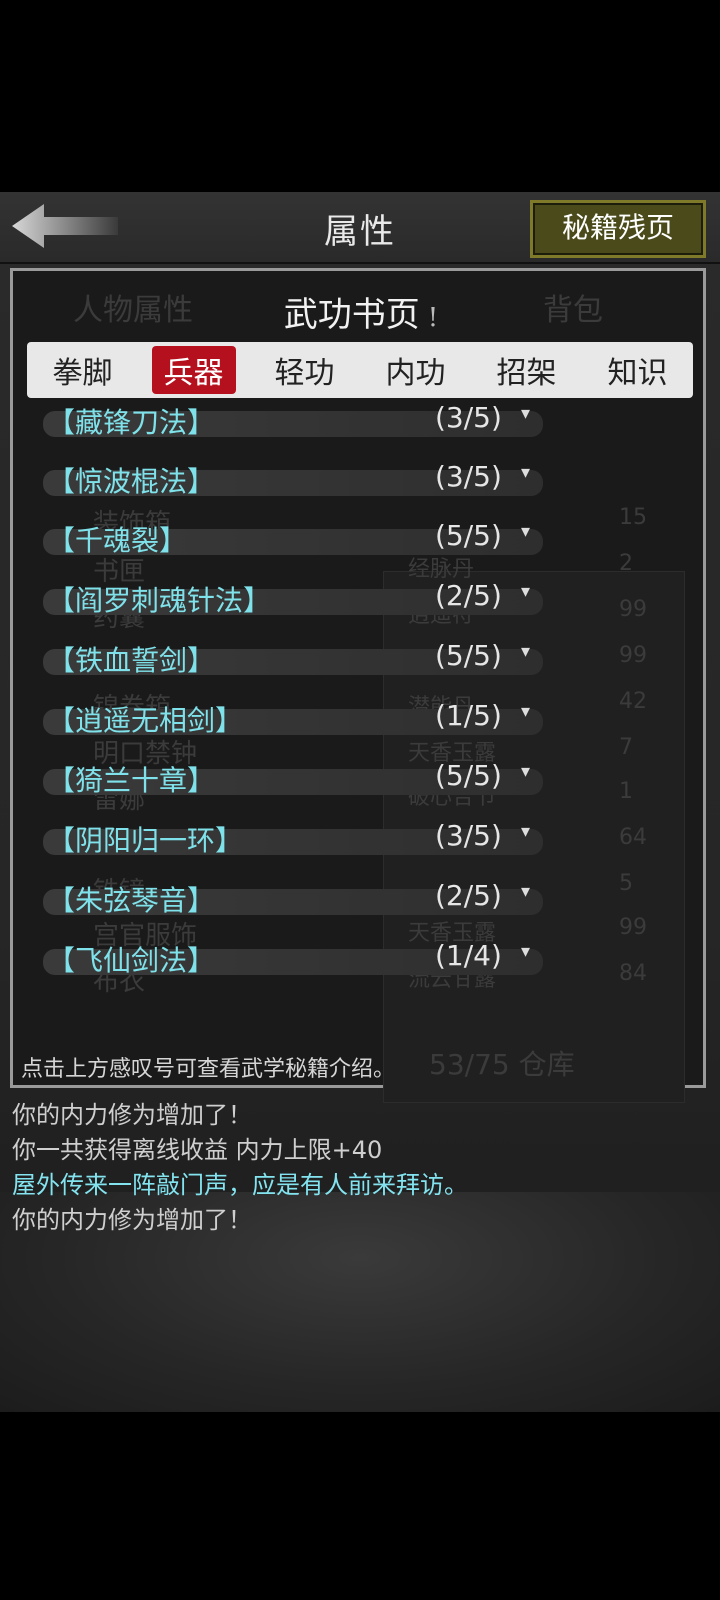 Image resolution: width=720 pixels, height=1600 pixels. Describe the element at coordinates (293, 719) in the screenshot. I see `skill-row: 【逍遥无相剑】 (1/5) ▾` at that location.